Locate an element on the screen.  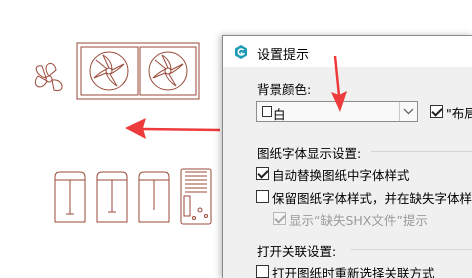
dropdown-arrow-icon is located at coordinates (408, 111).